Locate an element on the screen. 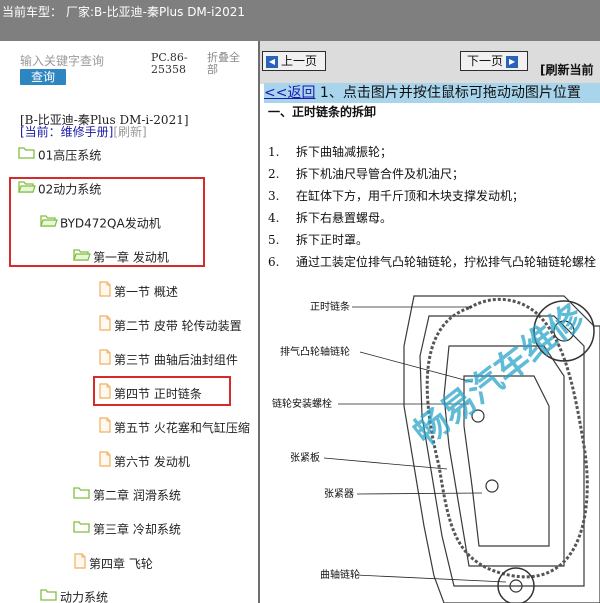  arrow-right-icon: ▶ is located at coordinates (512, 61).